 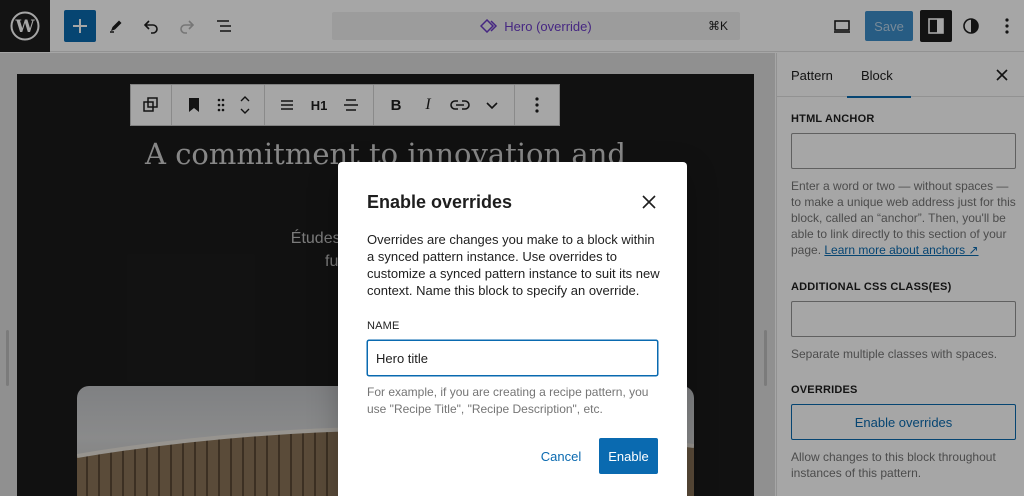 What do you see at coordinates (440, 202) in the screenshot?
I see `modal-title: Enable overrides` at bounding box center [440, 202].